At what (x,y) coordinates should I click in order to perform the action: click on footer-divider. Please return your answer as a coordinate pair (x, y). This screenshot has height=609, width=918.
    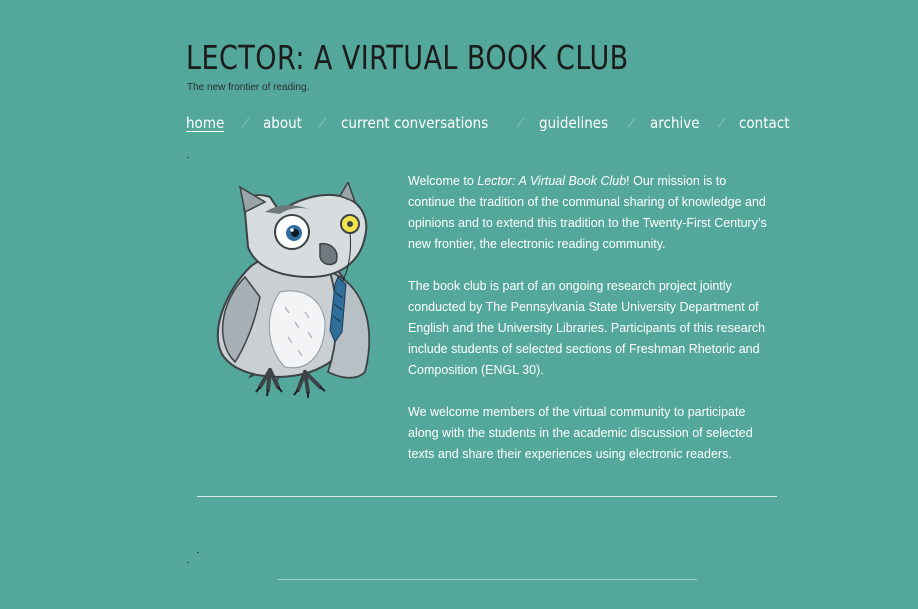
    Looking at the image, I should click on (487, 579).